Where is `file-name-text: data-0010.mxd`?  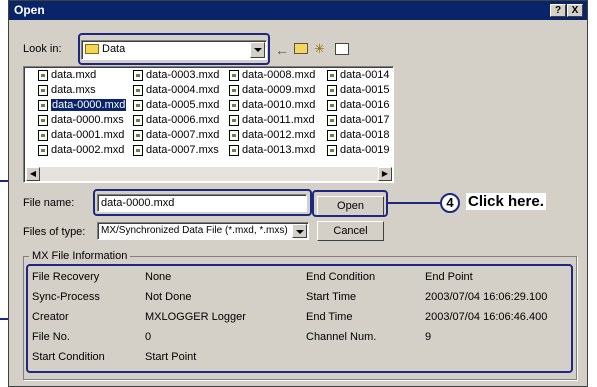
file-name-text: data-0010.mxd is located at coordinates (279, 105).